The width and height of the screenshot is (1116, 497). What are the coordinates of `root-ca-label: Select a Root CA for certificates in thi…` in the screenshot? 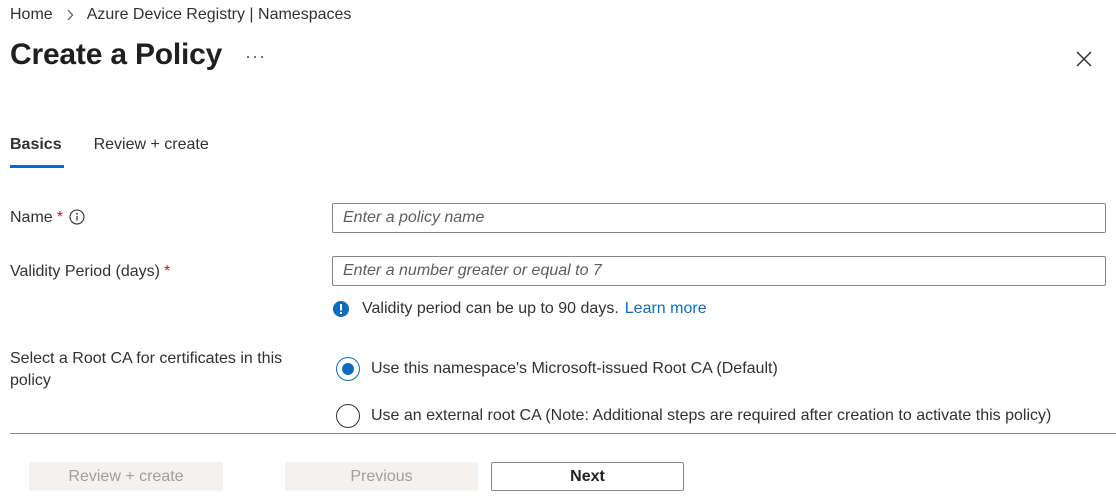 It's located at (146, 369).